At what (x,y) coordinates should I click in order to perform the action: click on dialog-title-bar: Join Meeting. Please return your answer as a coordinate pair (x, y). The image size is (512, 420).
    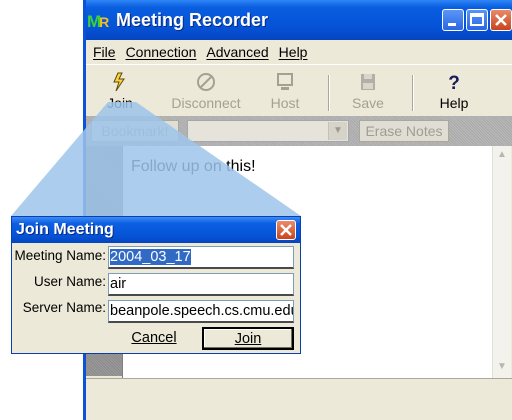
    Looking at the image, I should click on (156, 230).